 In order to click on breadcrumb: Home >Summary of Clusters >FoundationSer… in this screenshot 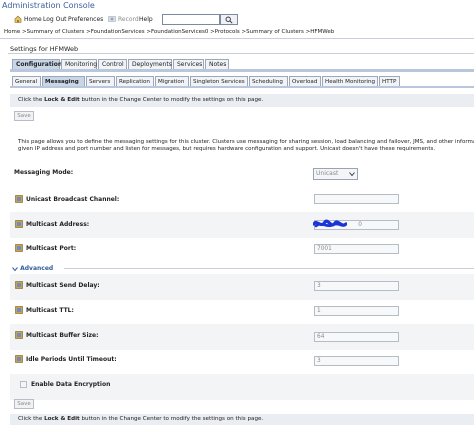, I will do `click(238, 32)`.